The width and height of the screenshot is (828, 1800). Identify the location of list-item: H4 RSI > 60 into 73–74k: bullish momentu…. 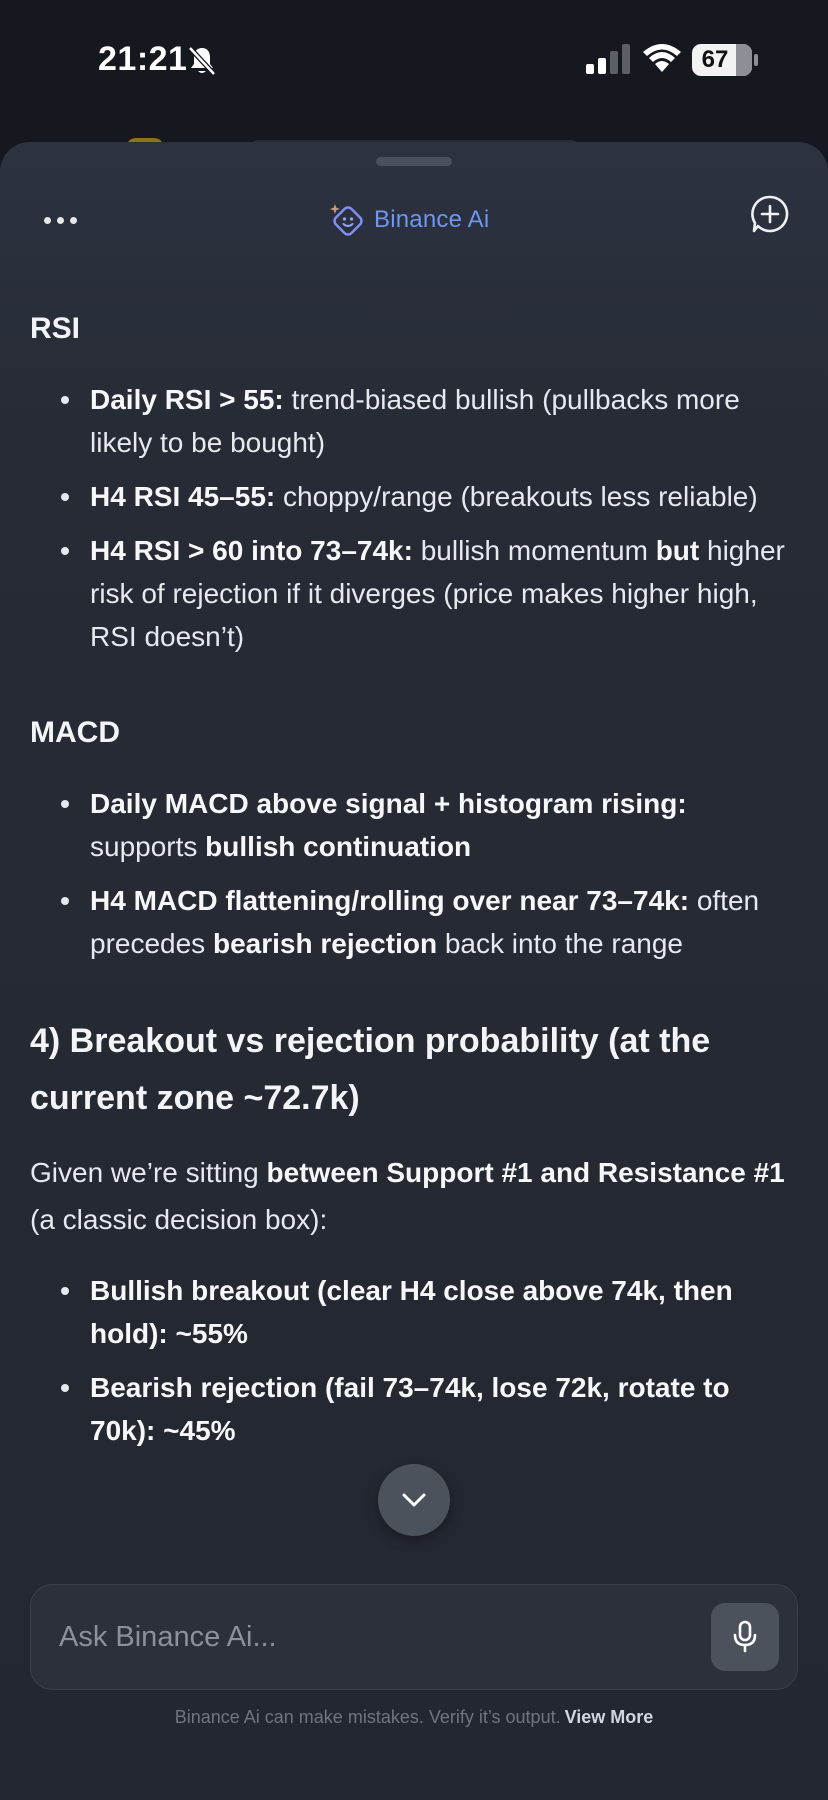
(415, 593).